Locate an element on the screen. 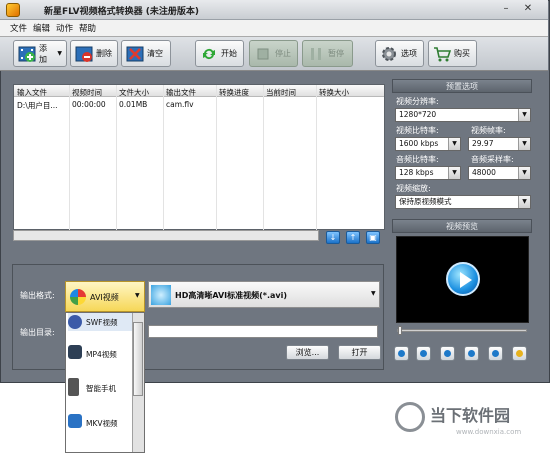  start-button: 开始 is located at coordinates (219, 53).